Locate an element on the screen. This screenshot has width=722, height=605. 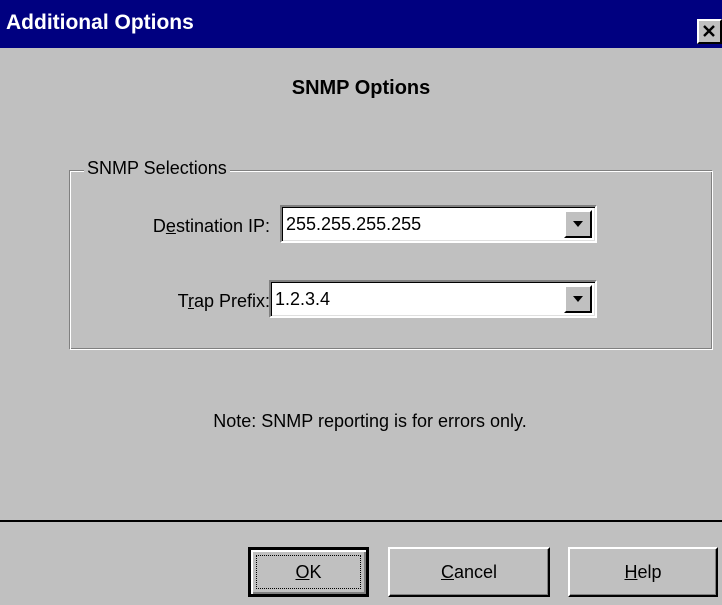
trap-prefix-combobox: 1.2.3.4 is located at coordinates (433, 299).